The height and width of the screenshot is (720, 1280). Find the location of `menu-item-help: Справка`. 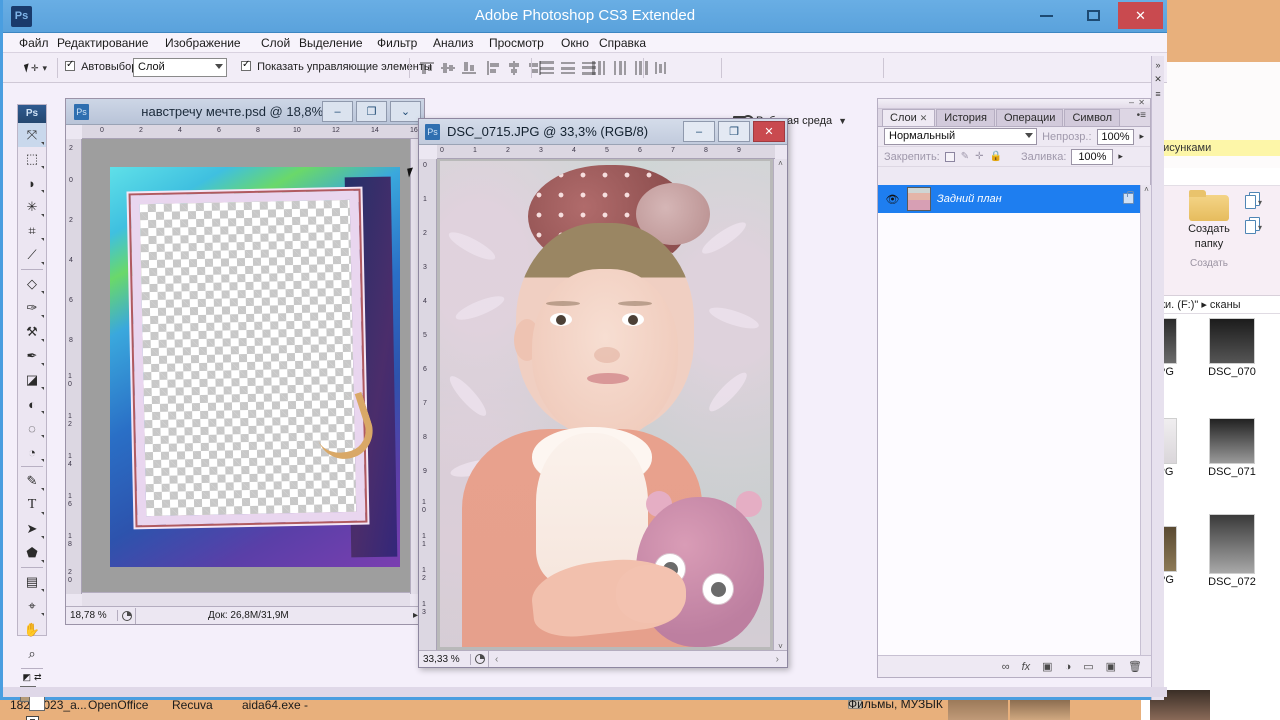

menu-item-help: Справка is located at coordinates (622, 43).